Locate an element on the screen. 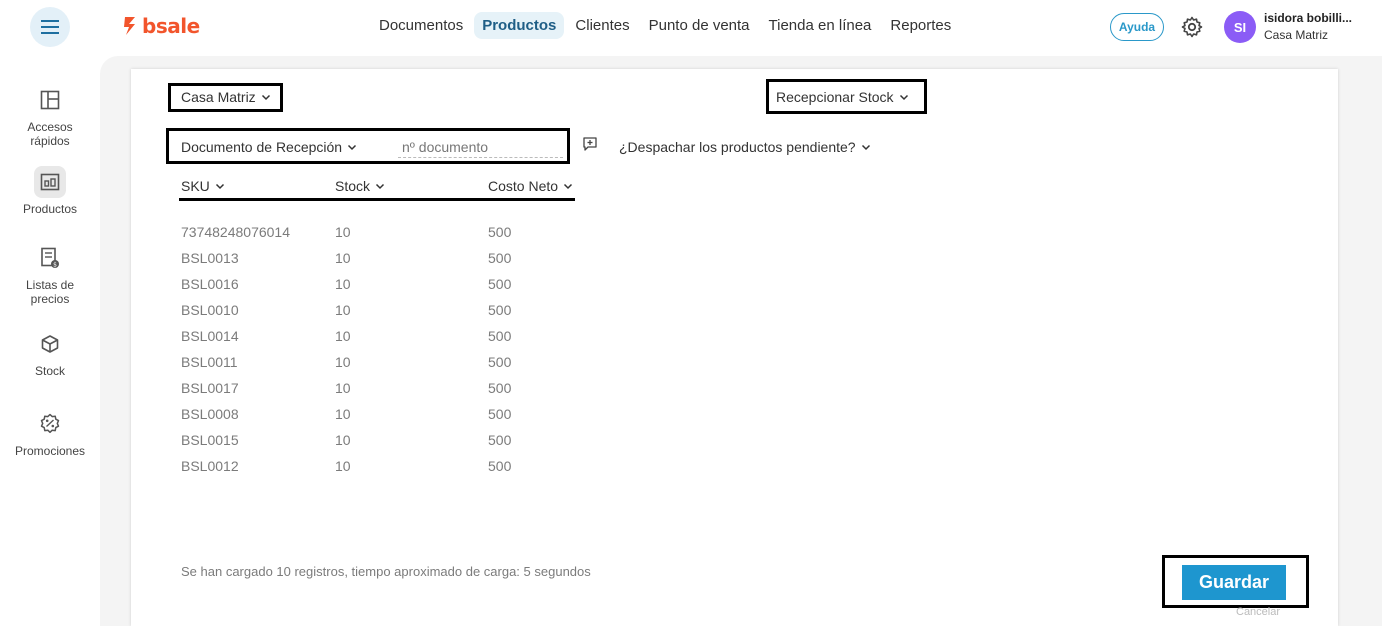 Image resolution: width=1382 pixels, height=626 pixels. sku-cell: BSL0017 is located at coordinates (210, 388).